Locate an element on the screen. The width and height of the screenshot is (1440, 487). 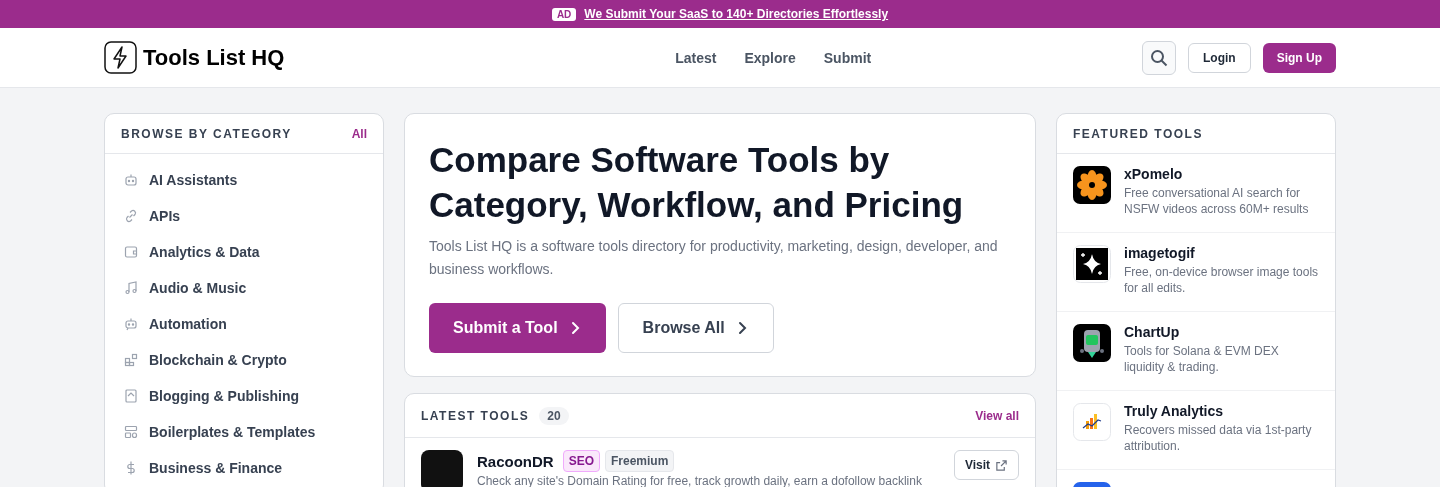
search-icon is located at coordinates (1159, 57).